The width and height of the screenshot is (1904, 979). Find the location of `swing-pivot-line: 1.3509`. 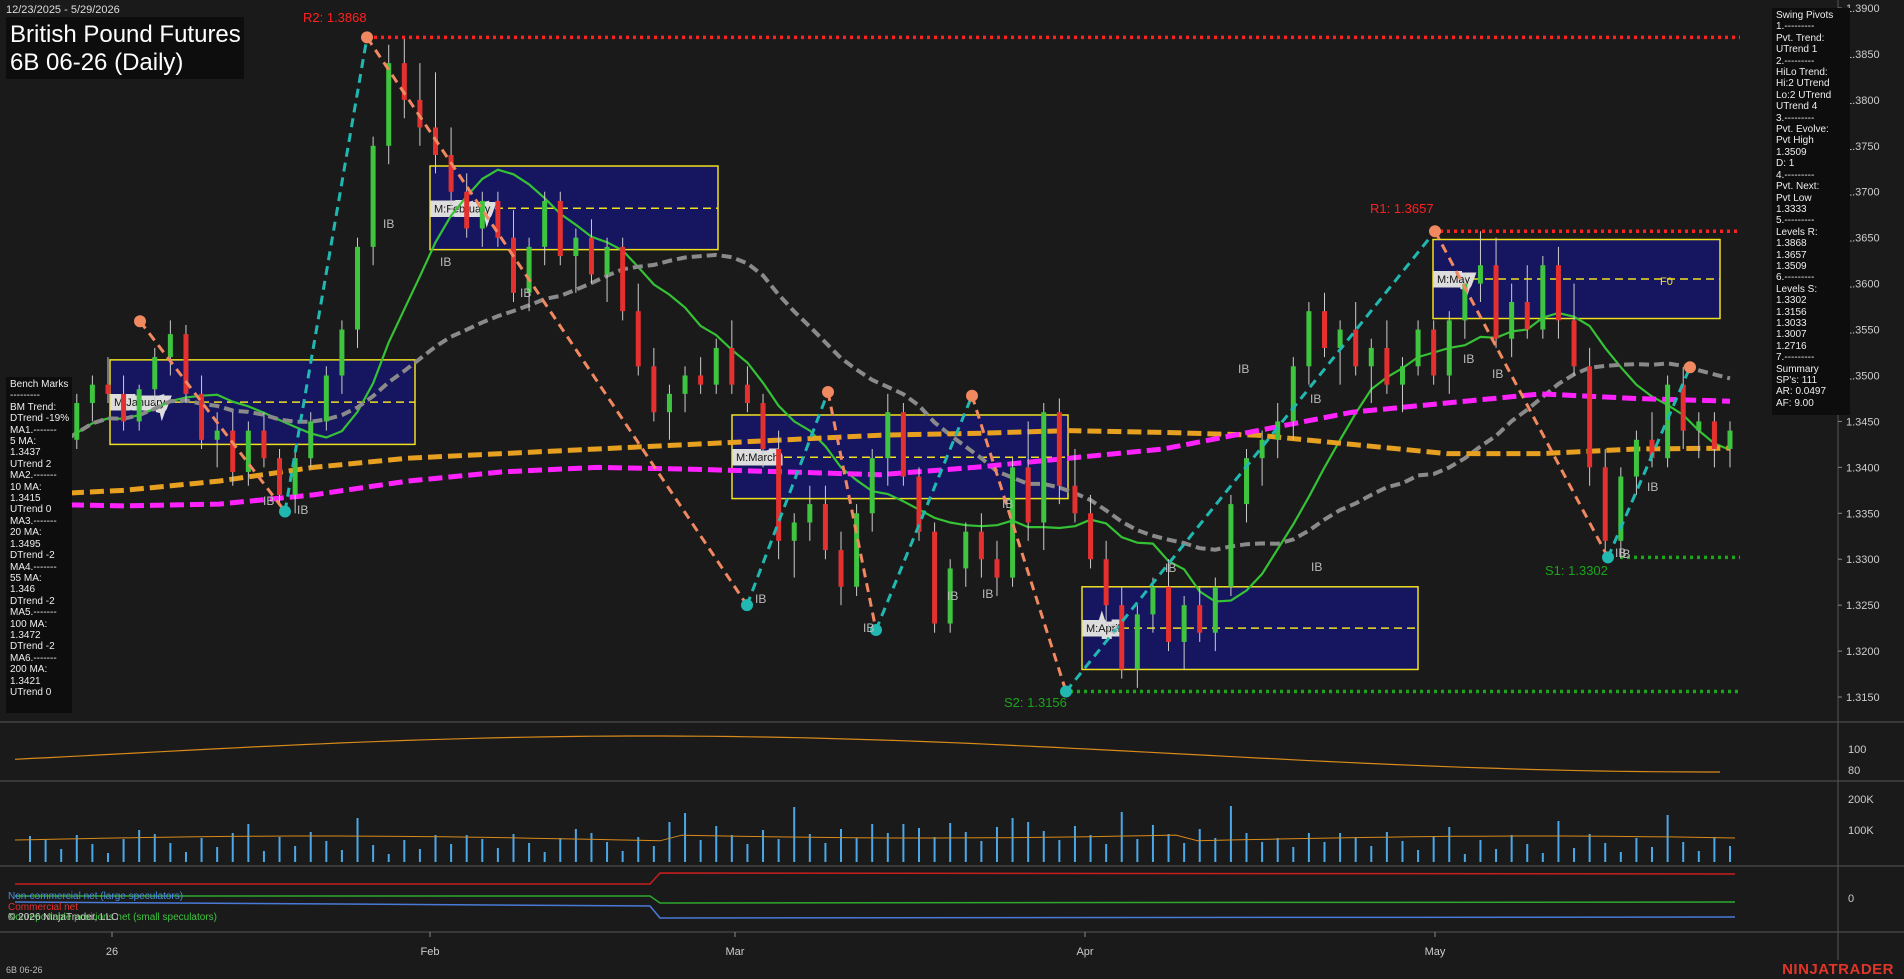

swing-pivot-line: 1.3509 is located at coordinates (1791, 266).